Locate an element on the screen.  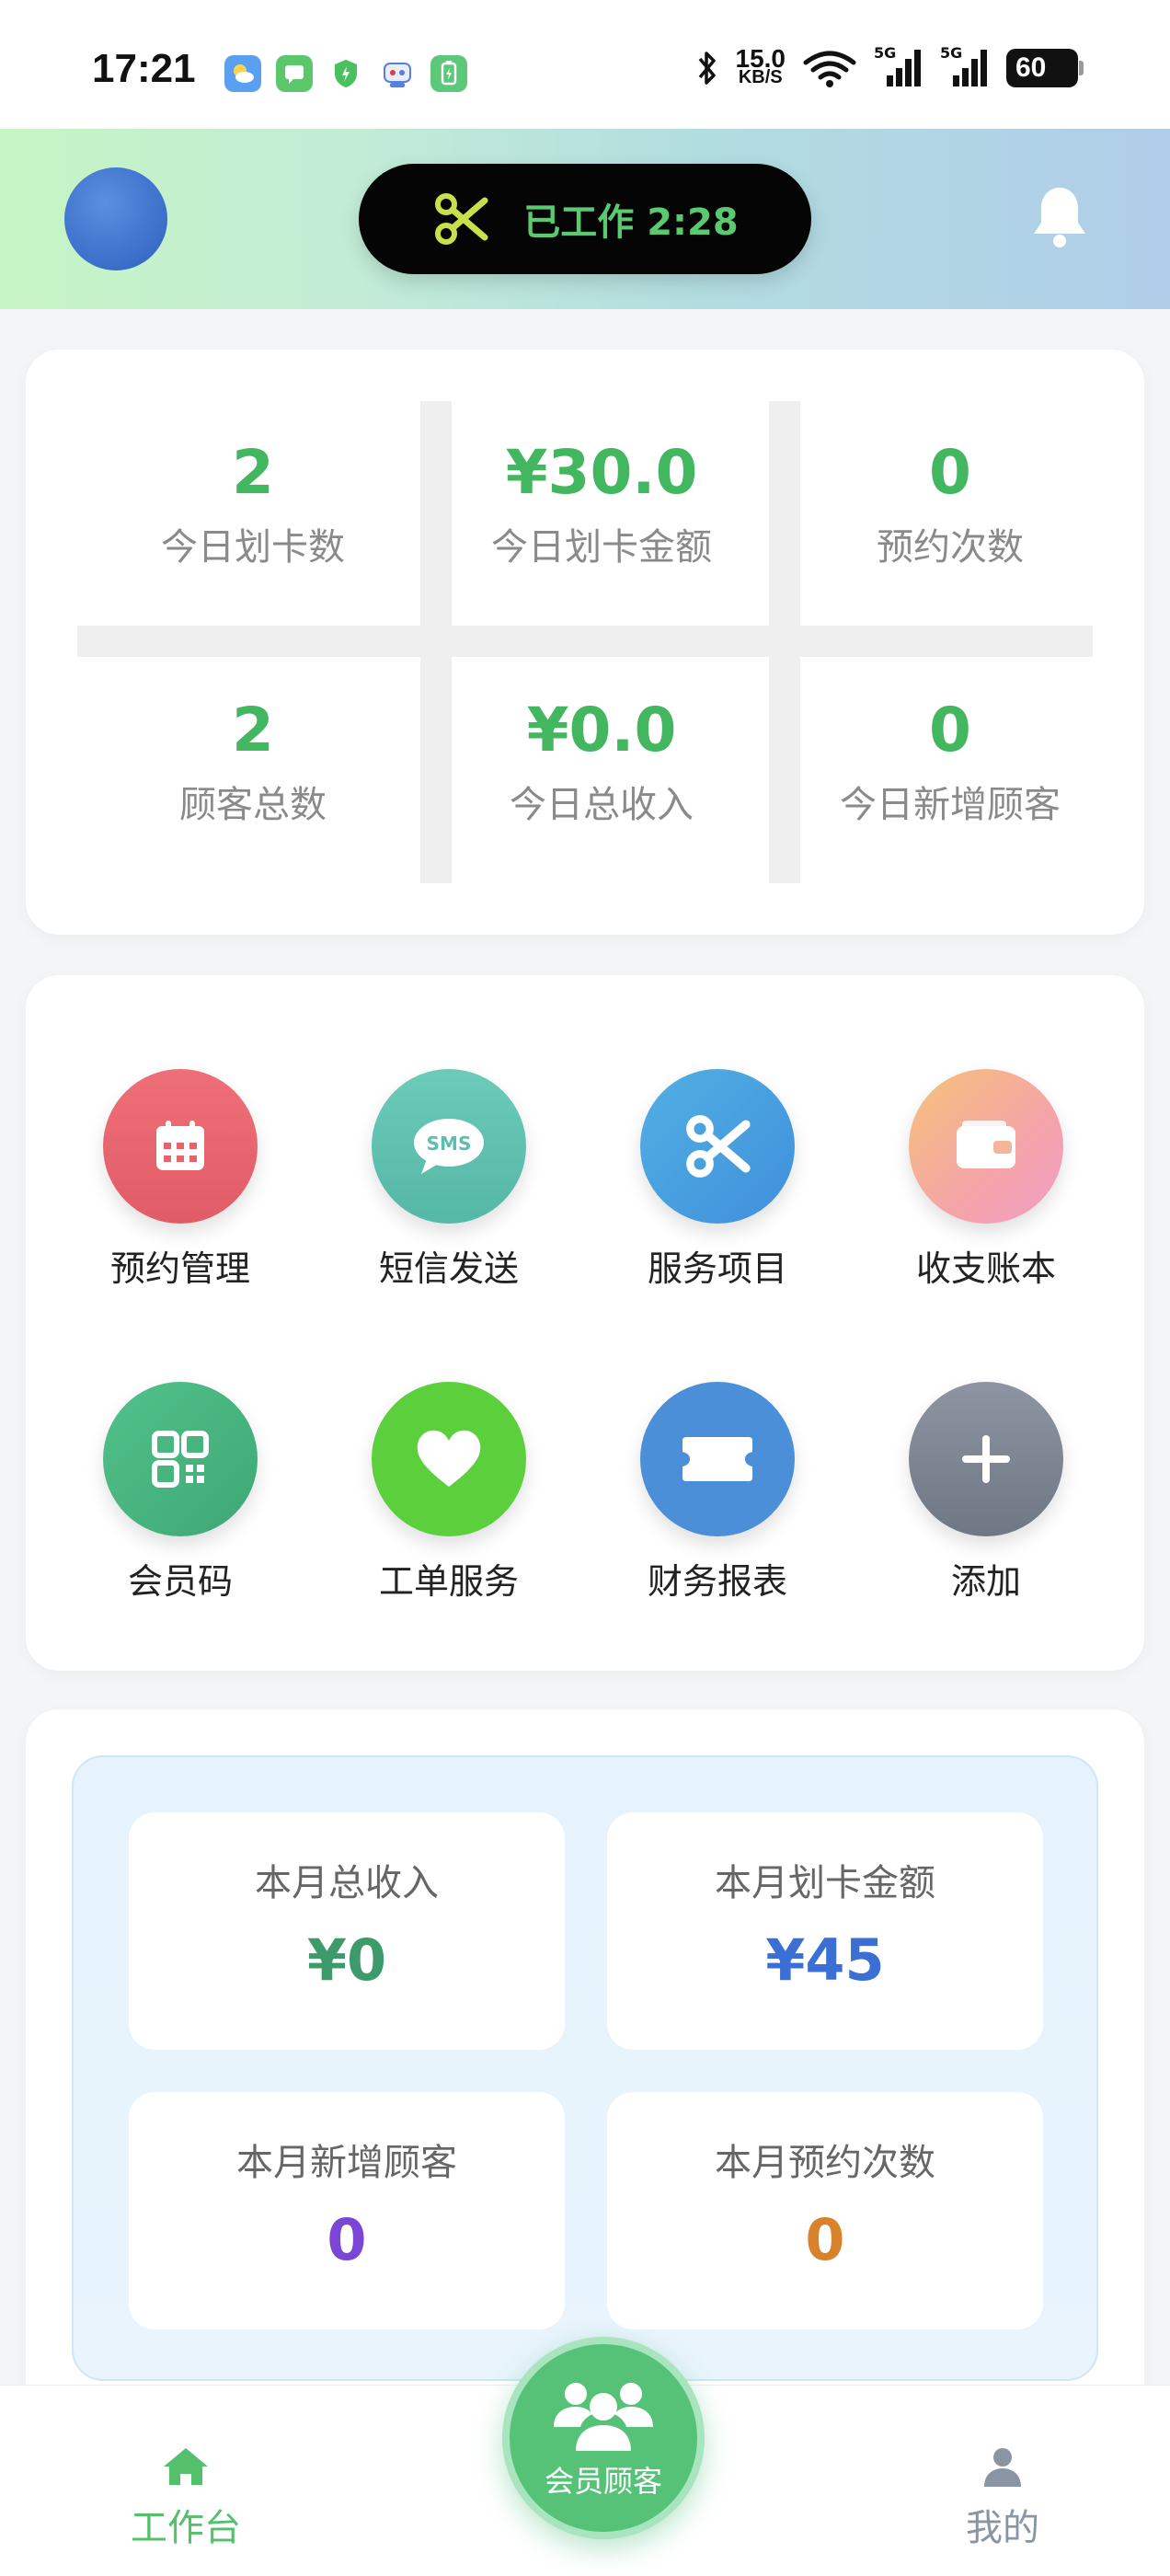
nav-label: 工作台 is located at coordinates (186, 2528).